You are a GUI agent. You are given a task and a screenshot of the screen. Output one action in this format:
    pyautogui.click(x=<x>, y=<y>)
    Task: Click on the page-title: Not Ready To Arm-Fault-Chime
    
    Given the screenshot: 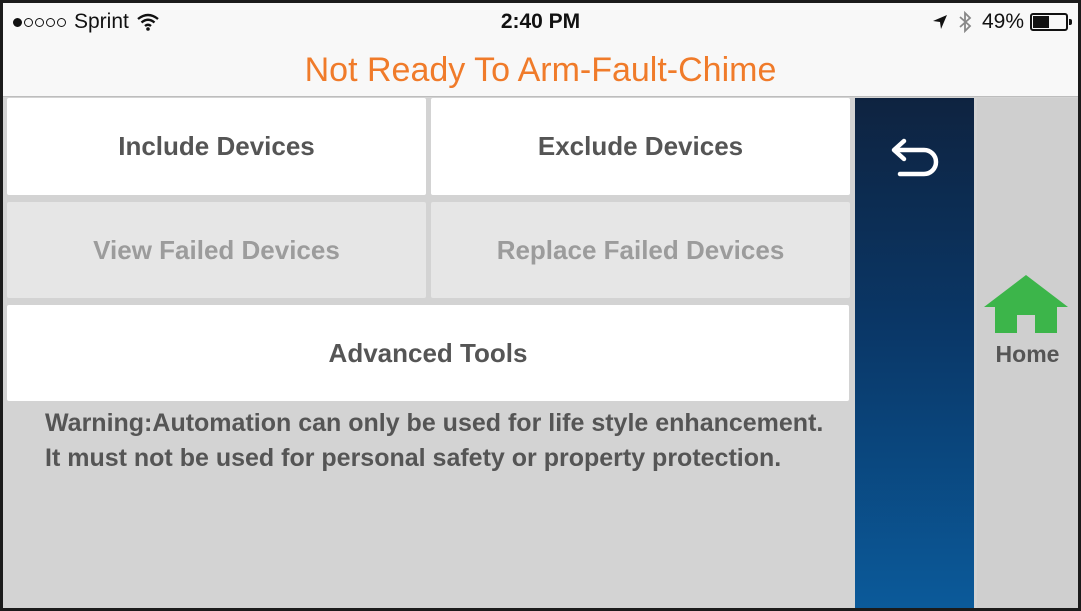 What is the action you would take?
    pyautogui.click(x=540, y=70)
    